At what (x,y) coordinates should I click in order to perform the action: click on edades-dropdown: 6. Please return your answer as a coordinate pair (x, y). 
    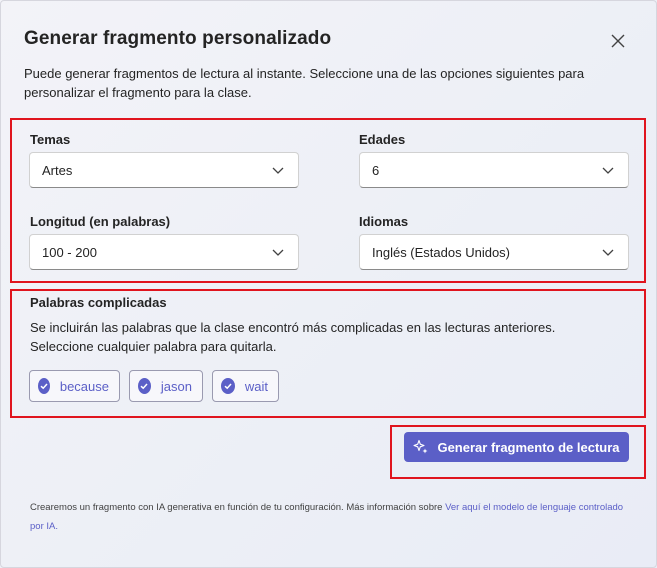
    Looking at the image, I should click on (494, 170).